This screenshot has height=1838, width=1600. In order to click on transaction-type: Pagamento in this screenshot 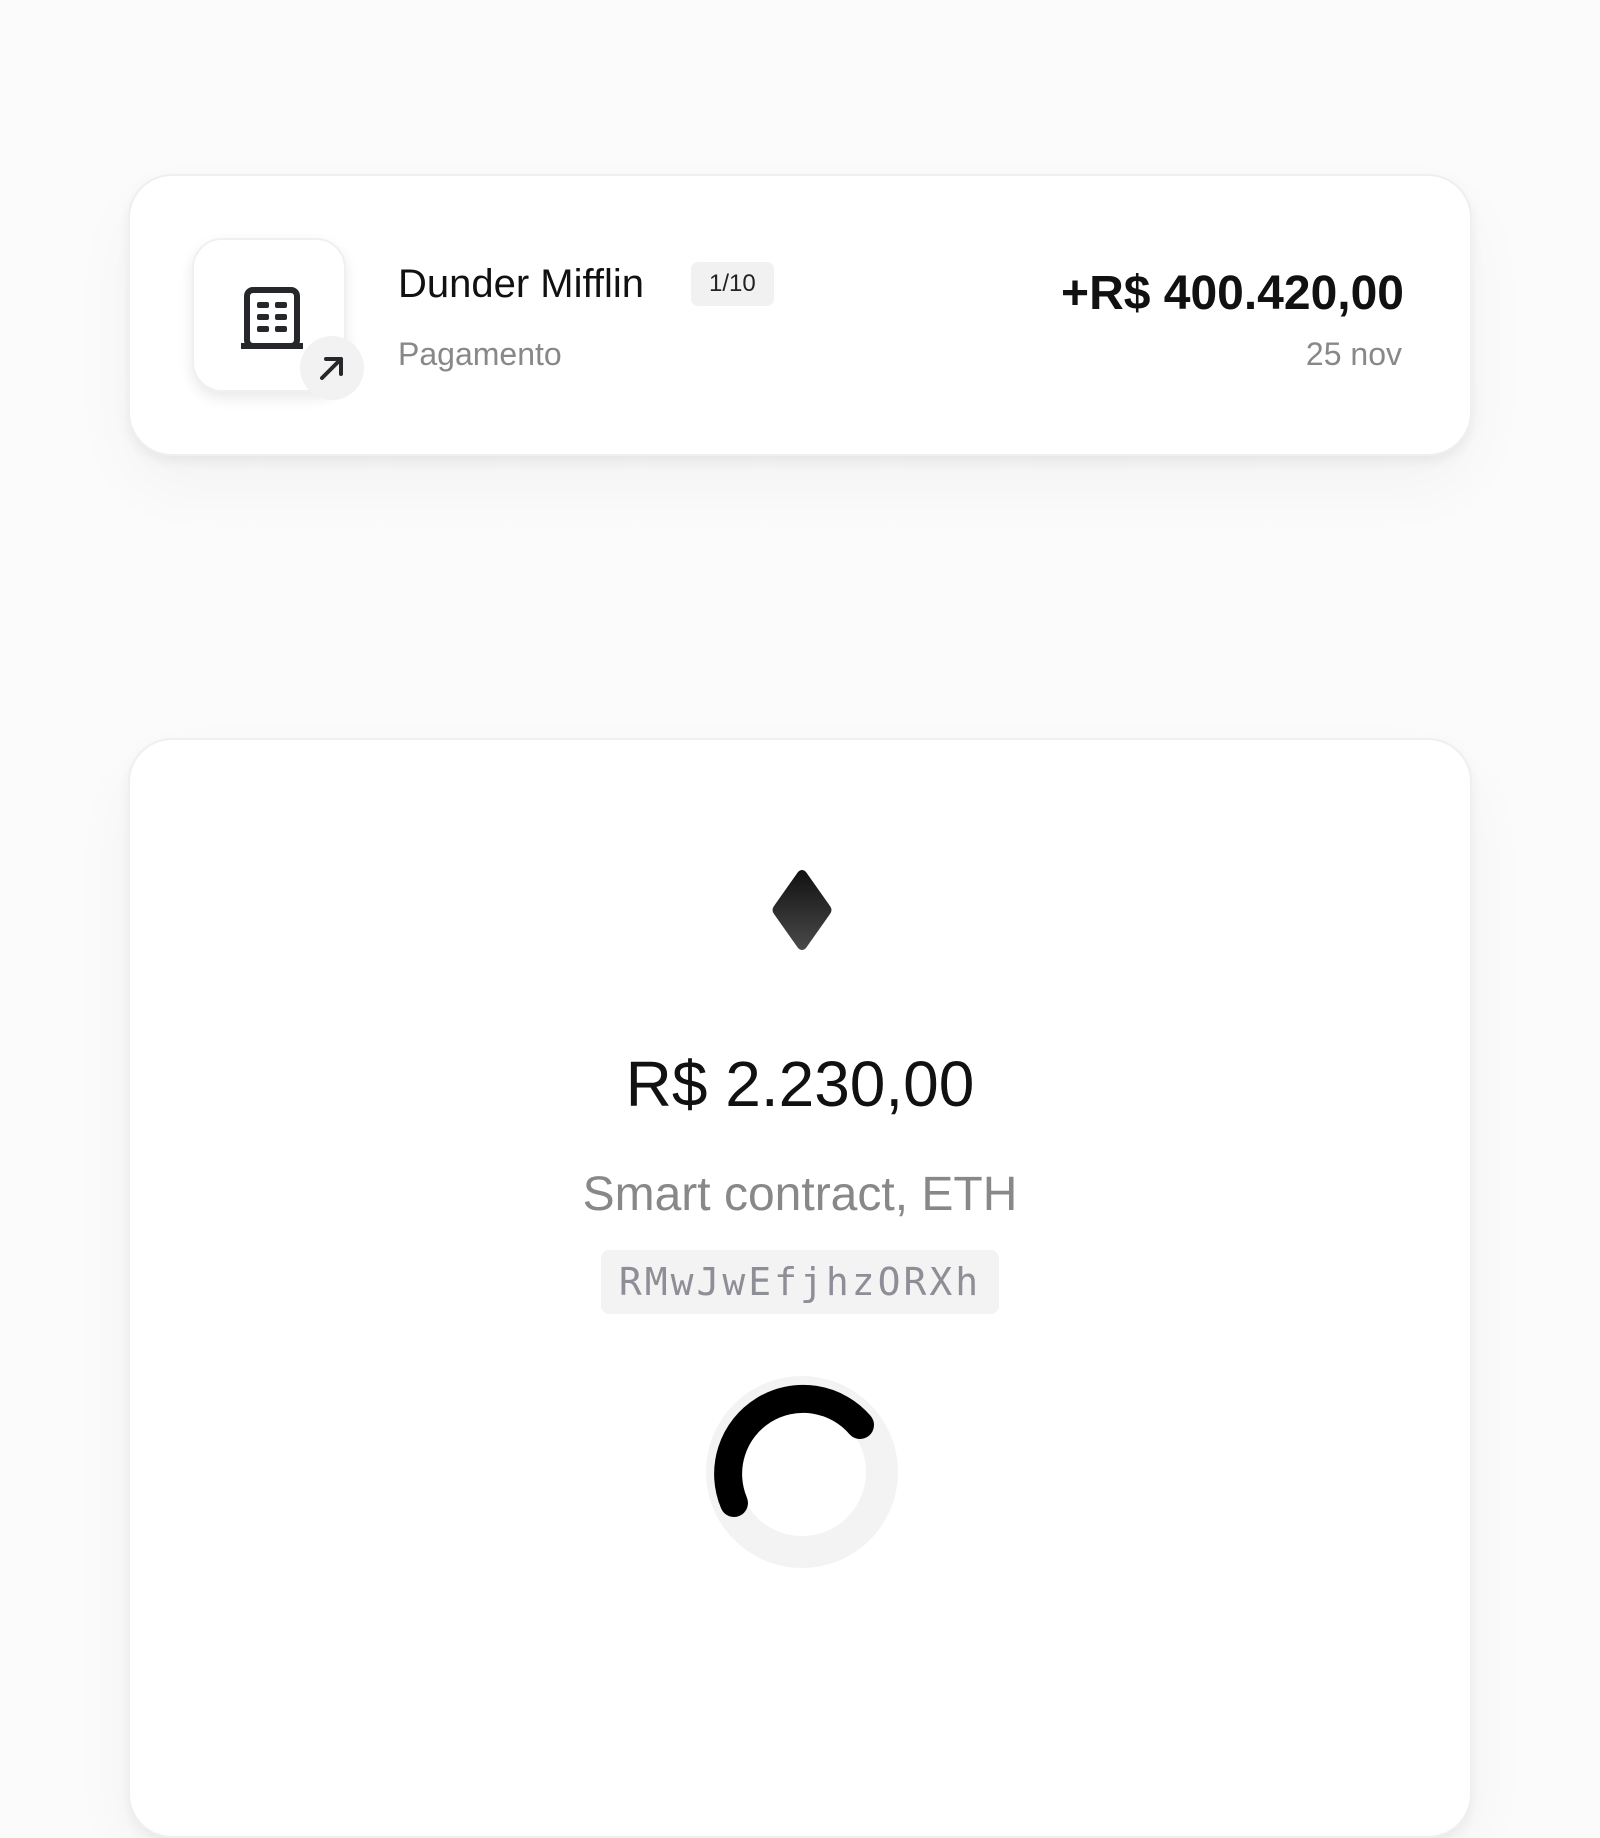, I will do `click(480, 354)`.